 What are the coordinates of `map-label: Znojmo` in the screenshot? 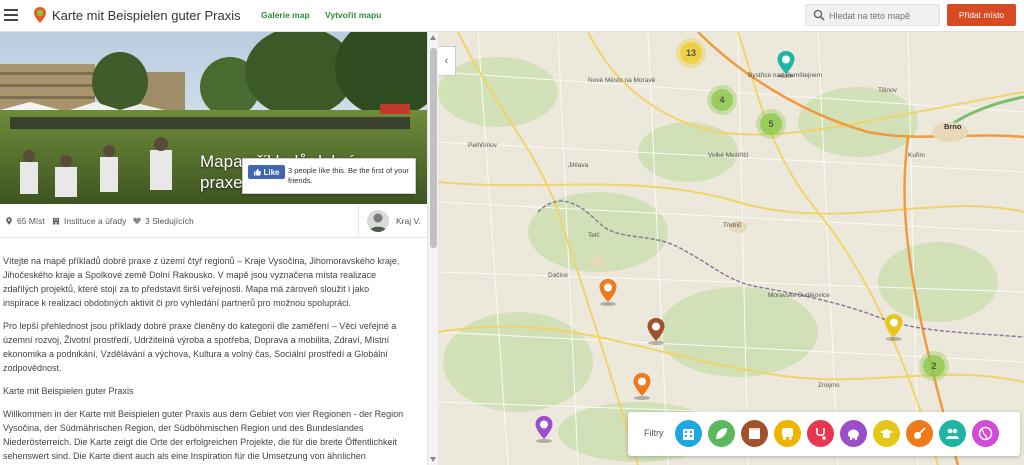 It's located at (829, 385).